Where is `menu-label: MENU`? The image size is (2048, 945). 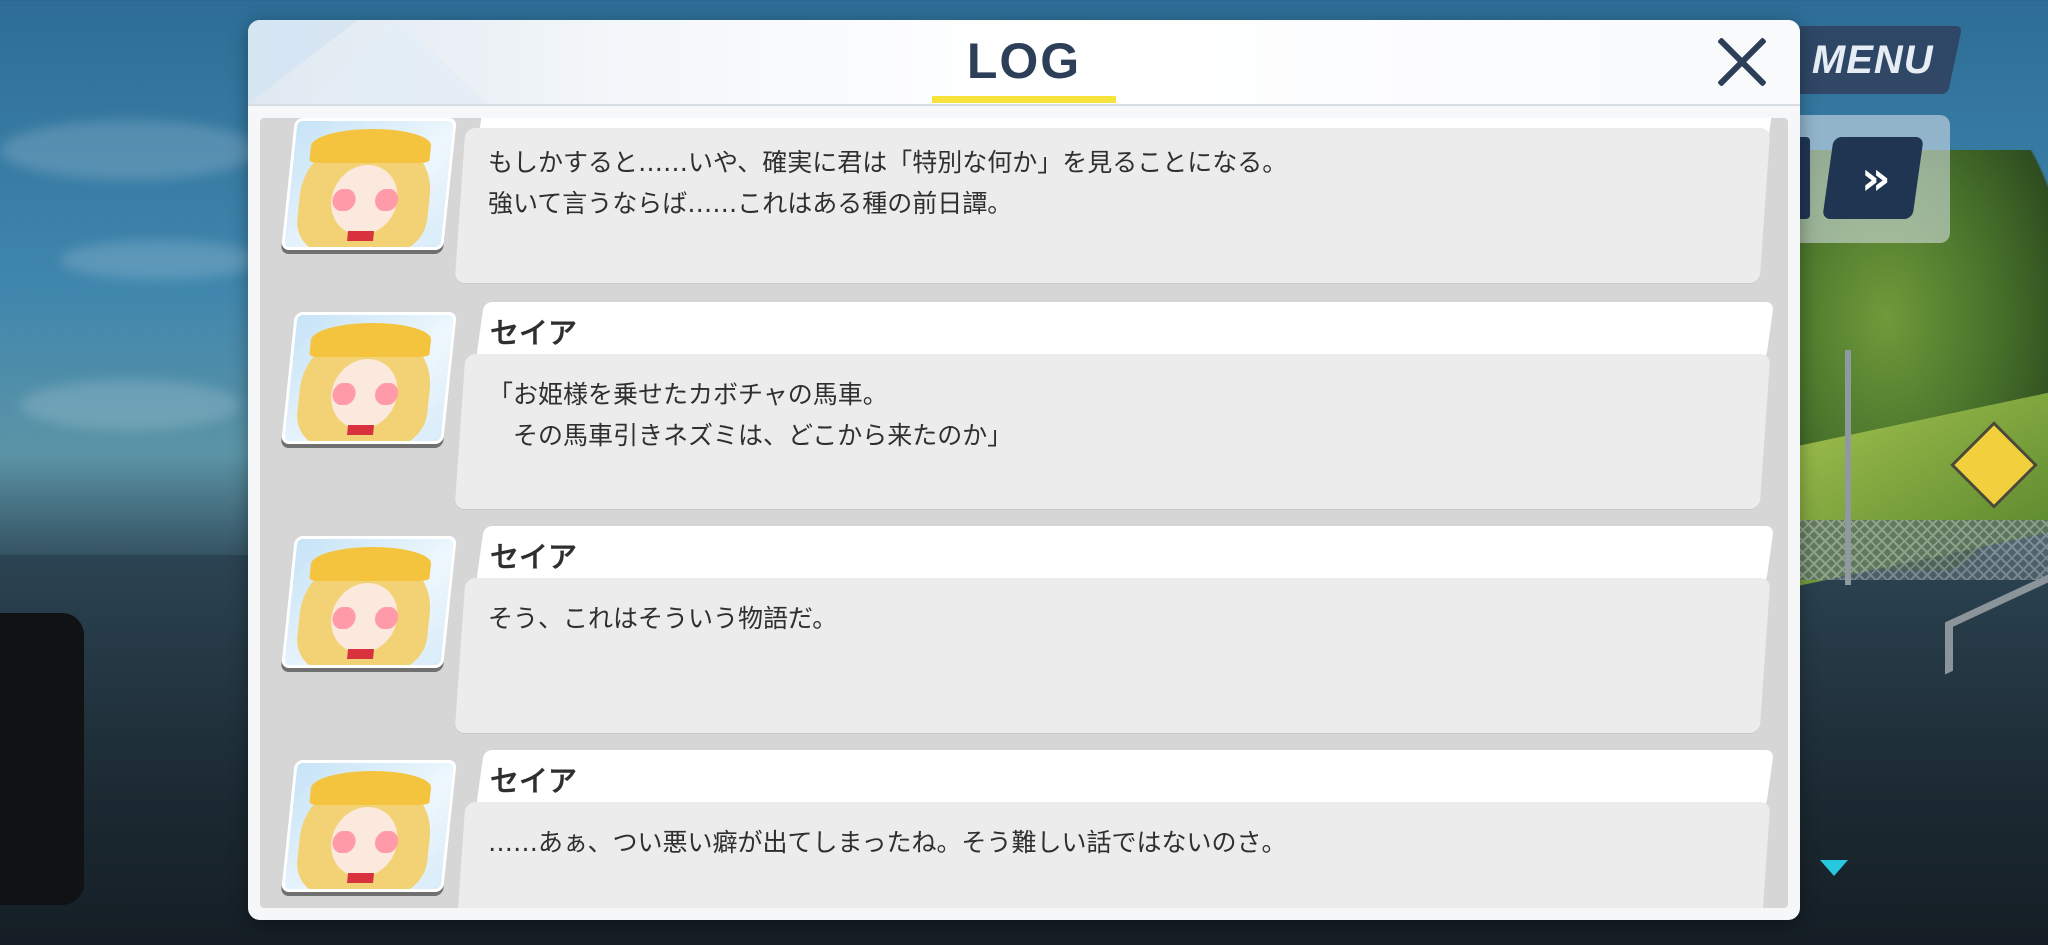 menu-label: MENU is located at coordinates (1872, 59).